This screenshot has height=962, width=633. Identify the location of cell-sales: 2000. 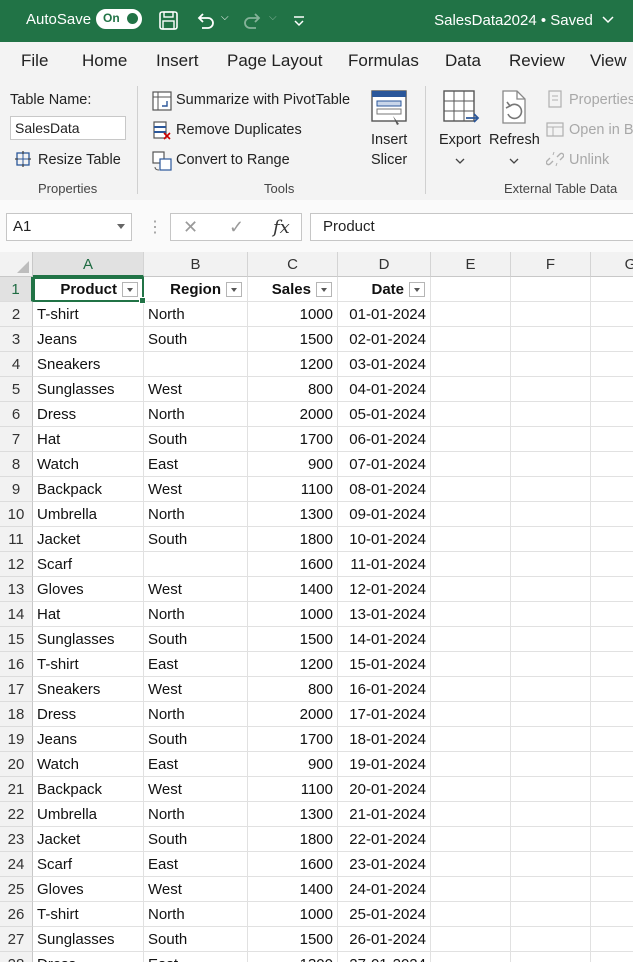
(293, 714).